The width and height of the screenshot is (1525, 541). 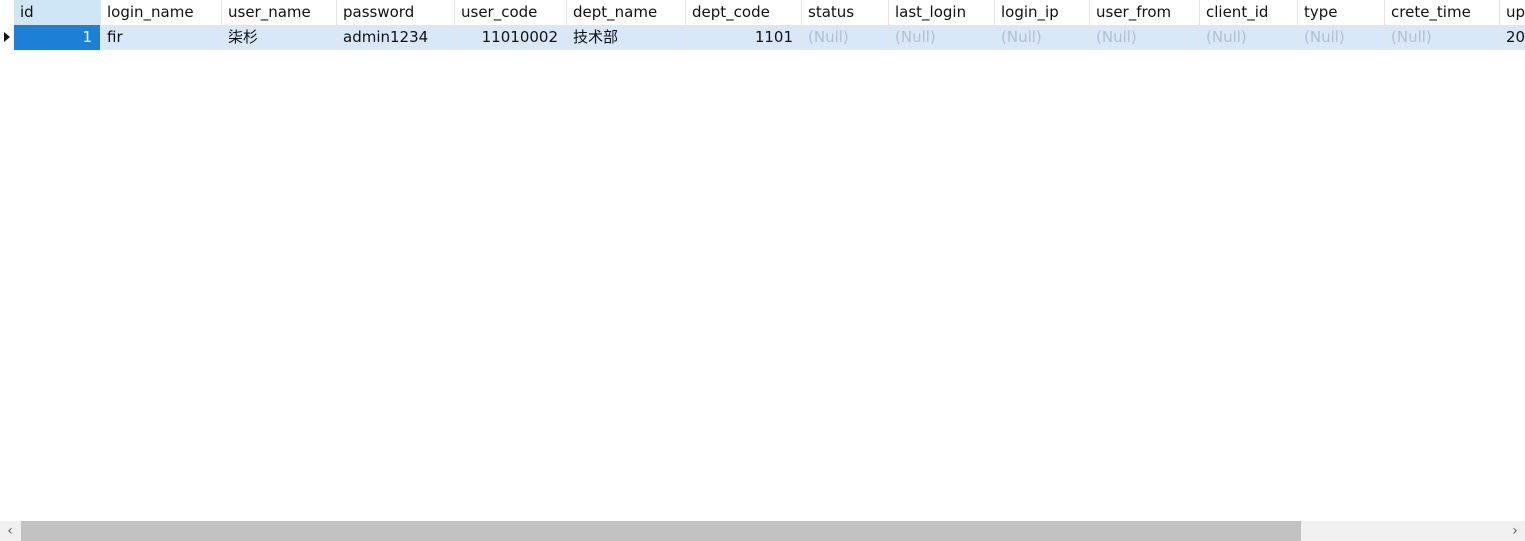 What do you see at coordinates (661, 531) in the screenshot?
I see `scrollbar-thumb` at bounding box center [661, 531].